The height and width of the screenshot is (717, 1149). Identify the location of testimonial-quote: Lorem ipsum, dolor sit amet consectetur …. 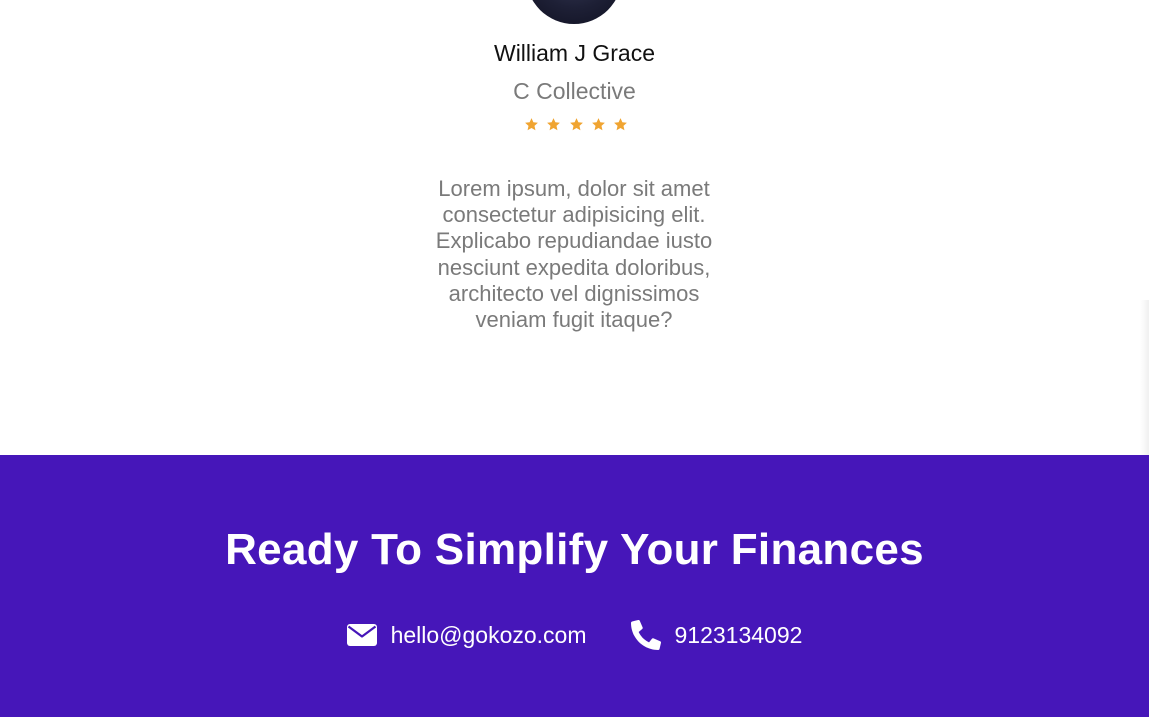
(574, 254).